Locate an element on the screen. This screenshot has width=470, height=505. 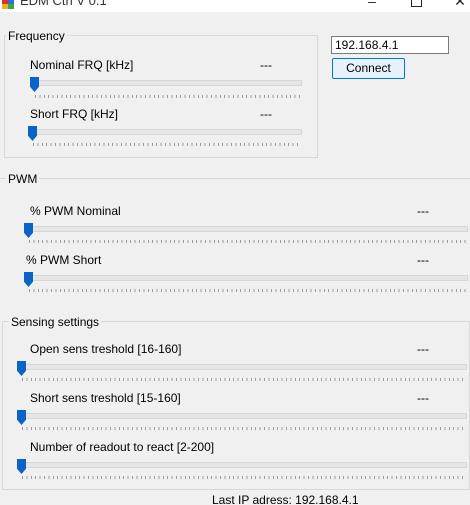
short-sens-label: Short sens treshold [15-160] is located at coordinates (105, 398).